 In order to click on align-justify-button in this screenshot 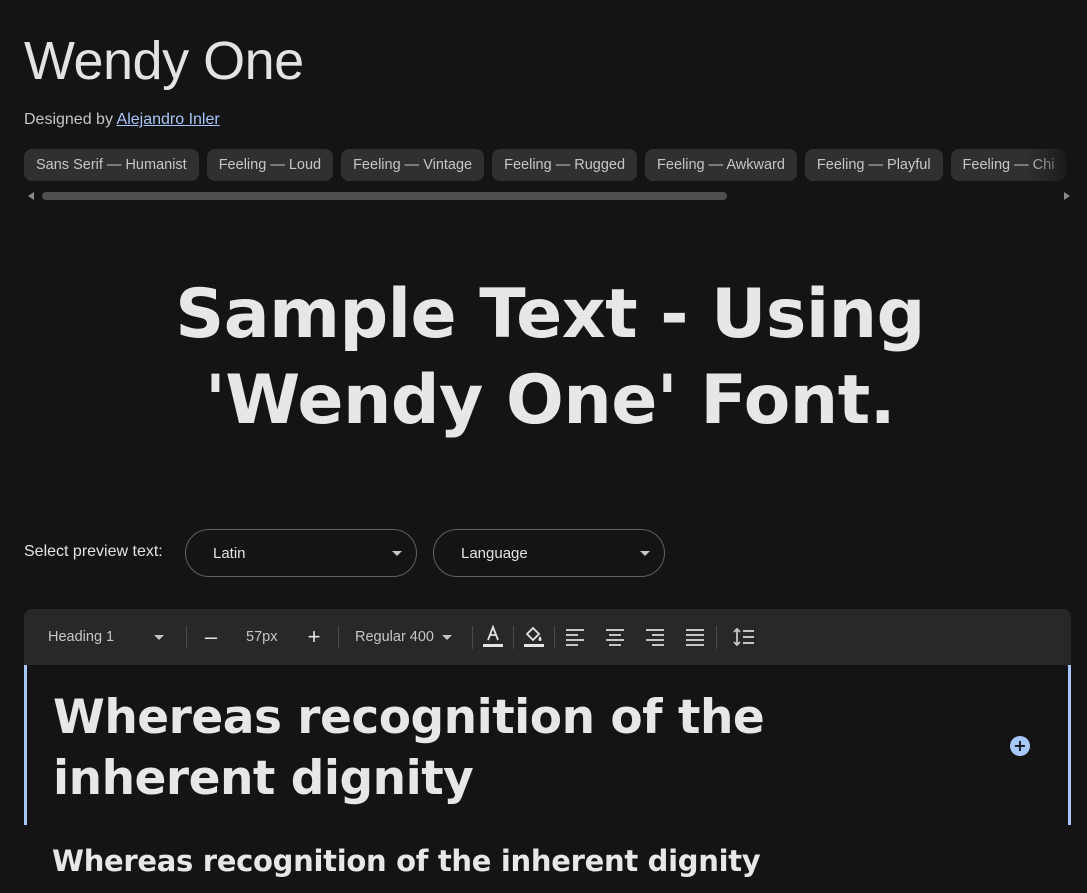, I will do `click(695, 637)`.